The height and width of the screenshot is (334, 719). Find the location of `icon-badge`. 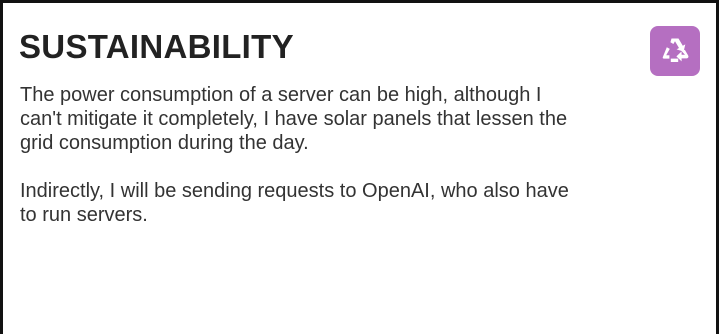

icon-badge is located at coordinates (675, 51).